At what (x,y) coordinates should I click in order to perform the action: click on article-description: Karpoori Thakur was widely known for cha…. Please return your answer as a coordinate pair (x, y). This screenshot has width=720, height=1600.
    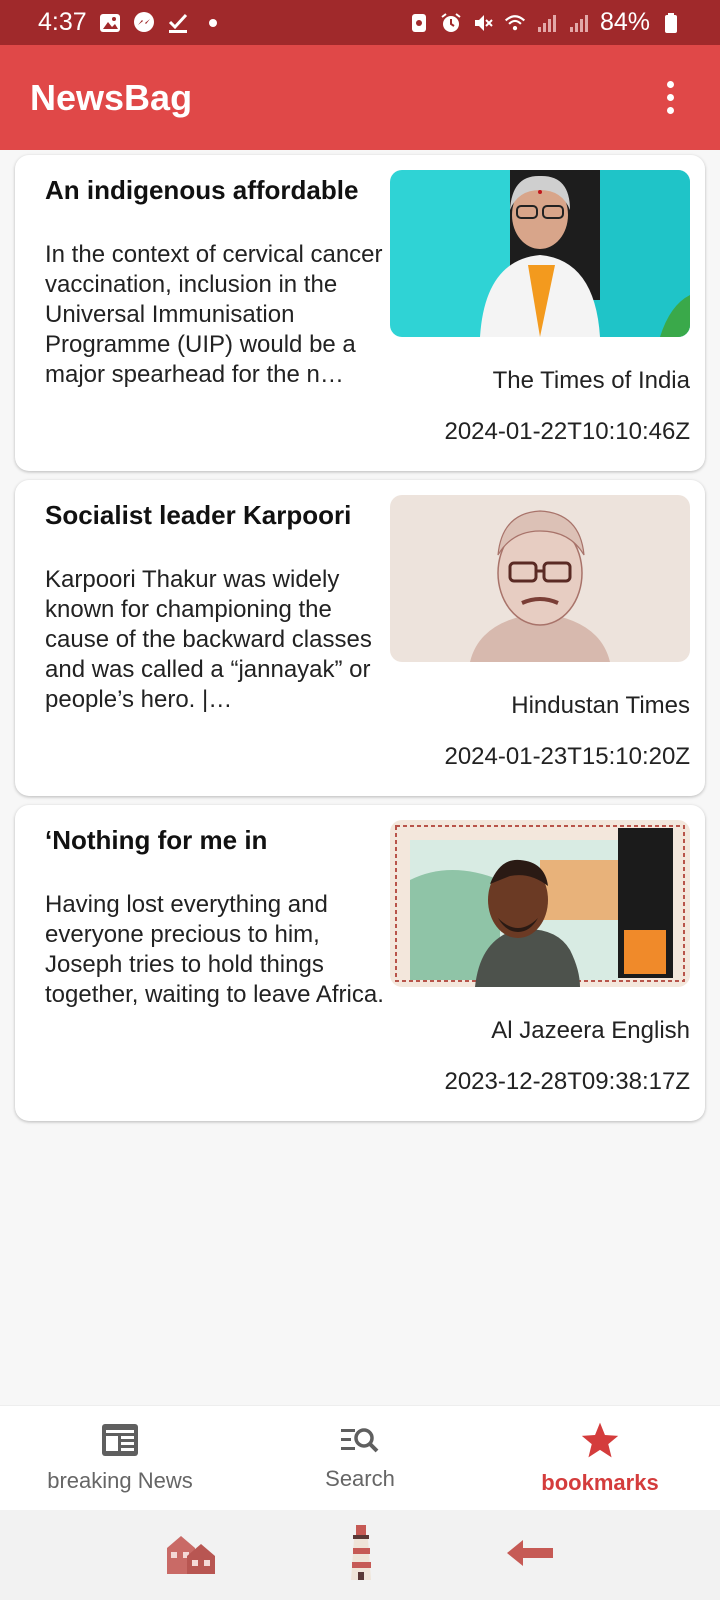
    Looking at the image, I should click on (208, 639).